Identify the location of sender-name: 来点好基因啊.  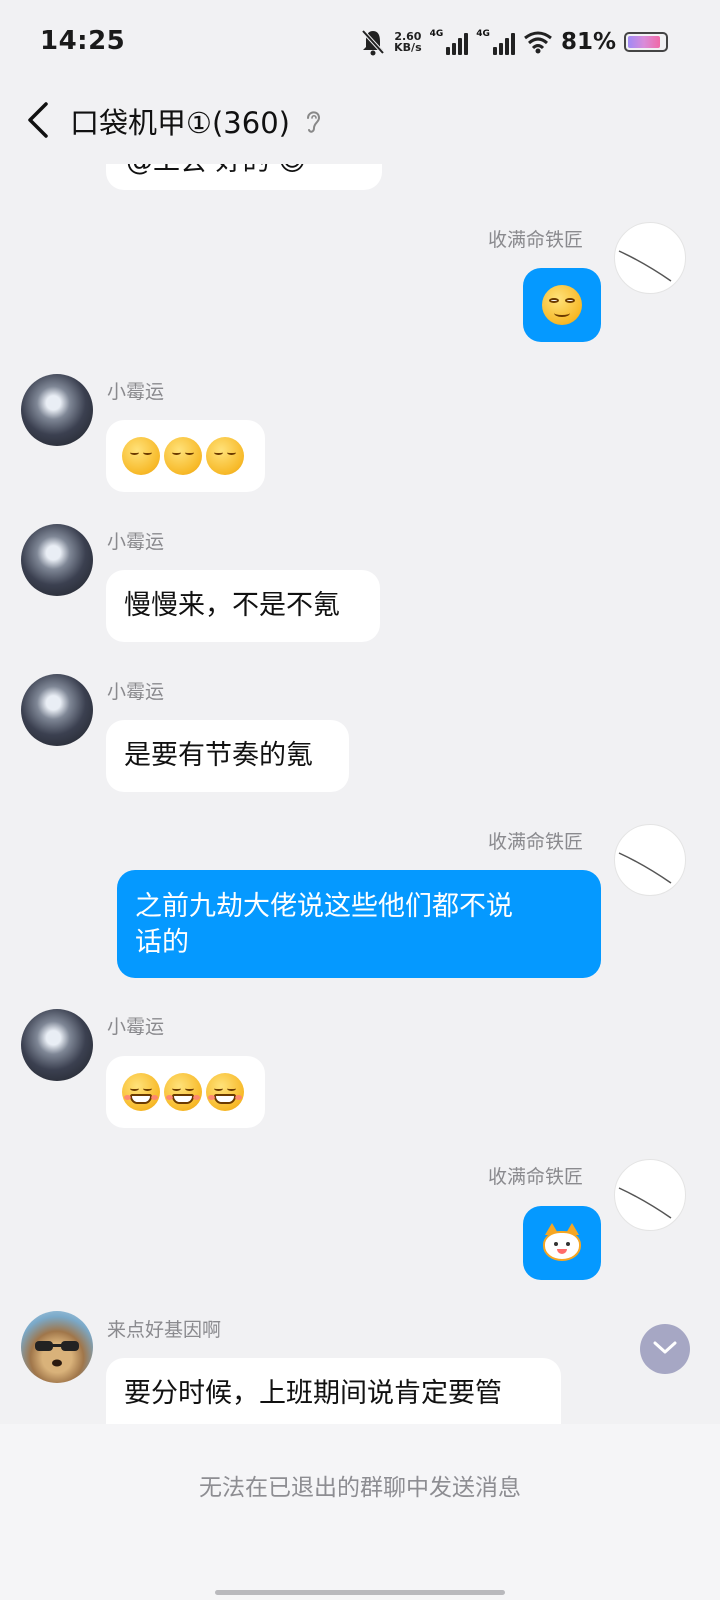
(164, 1330).